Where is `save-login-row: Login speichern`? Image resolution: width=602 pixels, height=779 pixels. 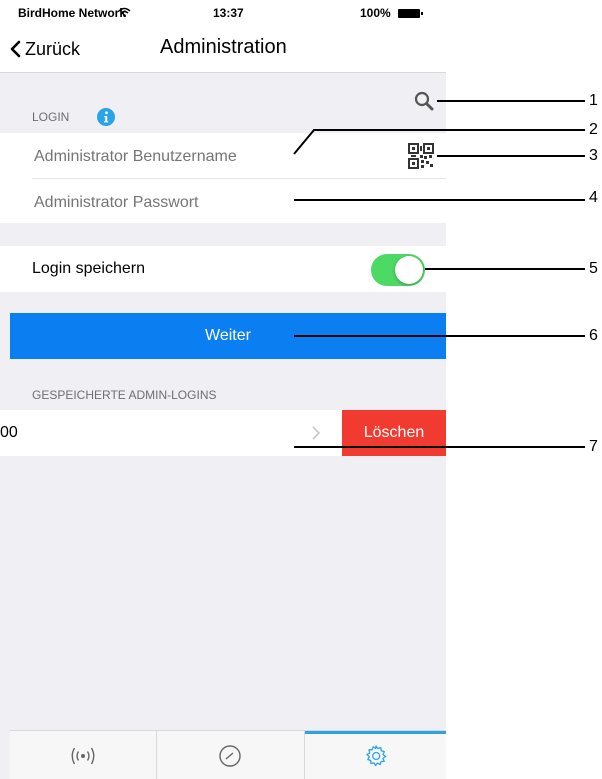
save-login-row: Login speichern is located at coordinates (223, 269).